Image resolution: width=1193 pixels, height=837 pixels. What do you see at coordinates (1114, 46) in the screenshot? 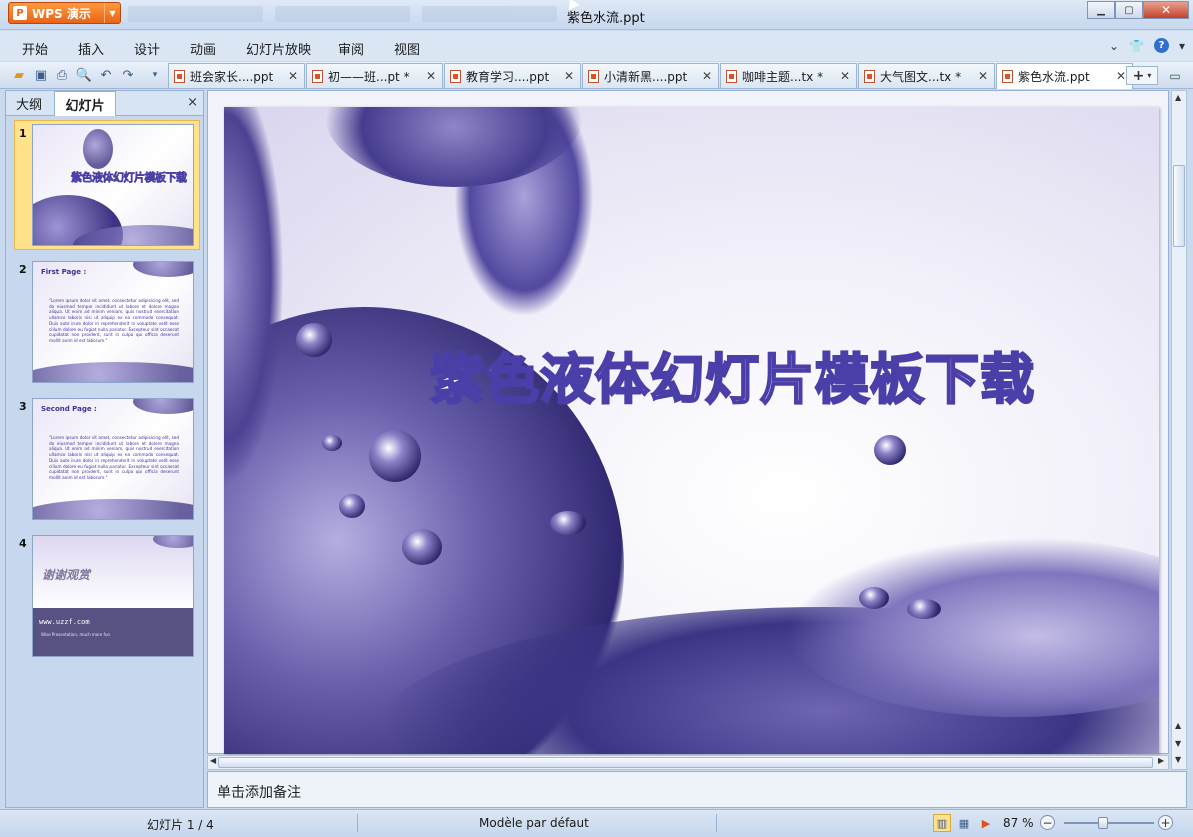
I see `chevron-down-icon: ⌄` at bounding box center [1114, 46].